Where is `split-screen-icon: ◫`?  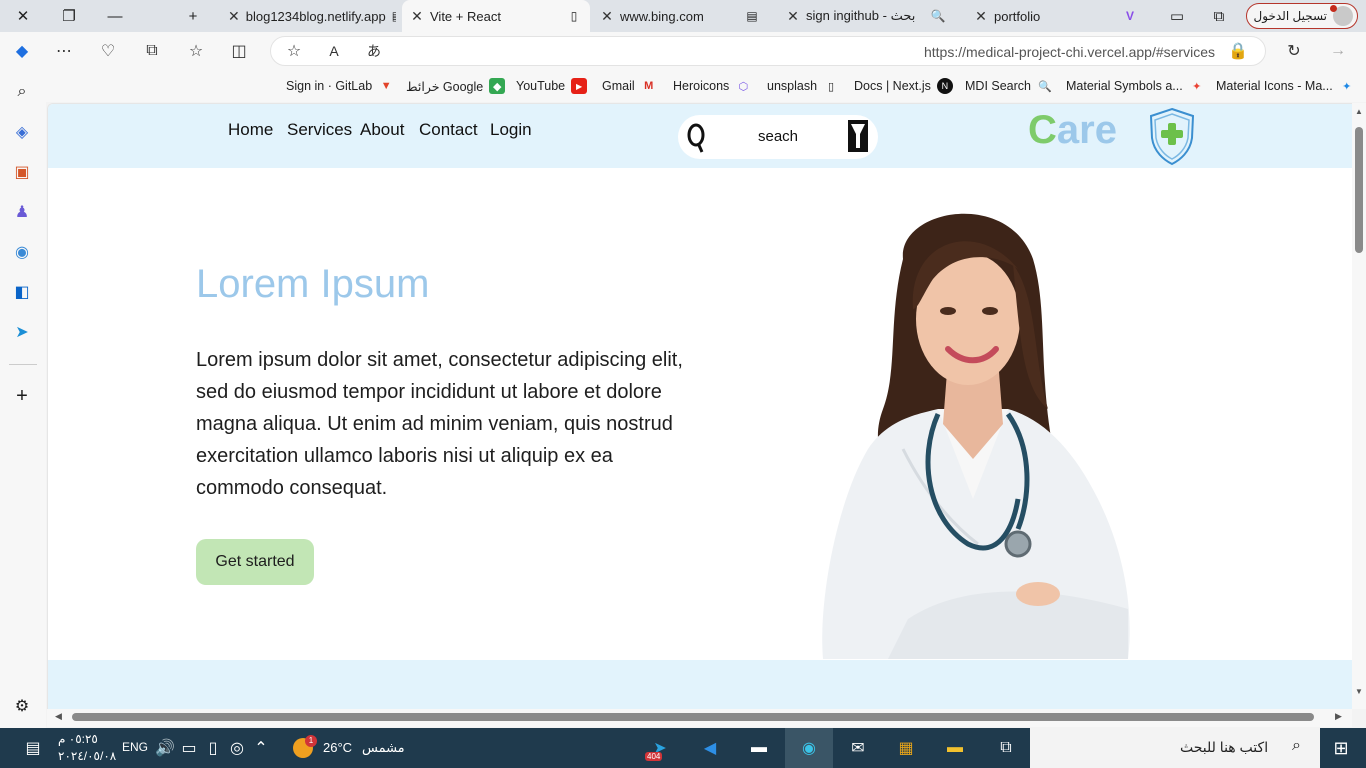 split-screen-icon: ◫ is located at coordinates (239, 51).